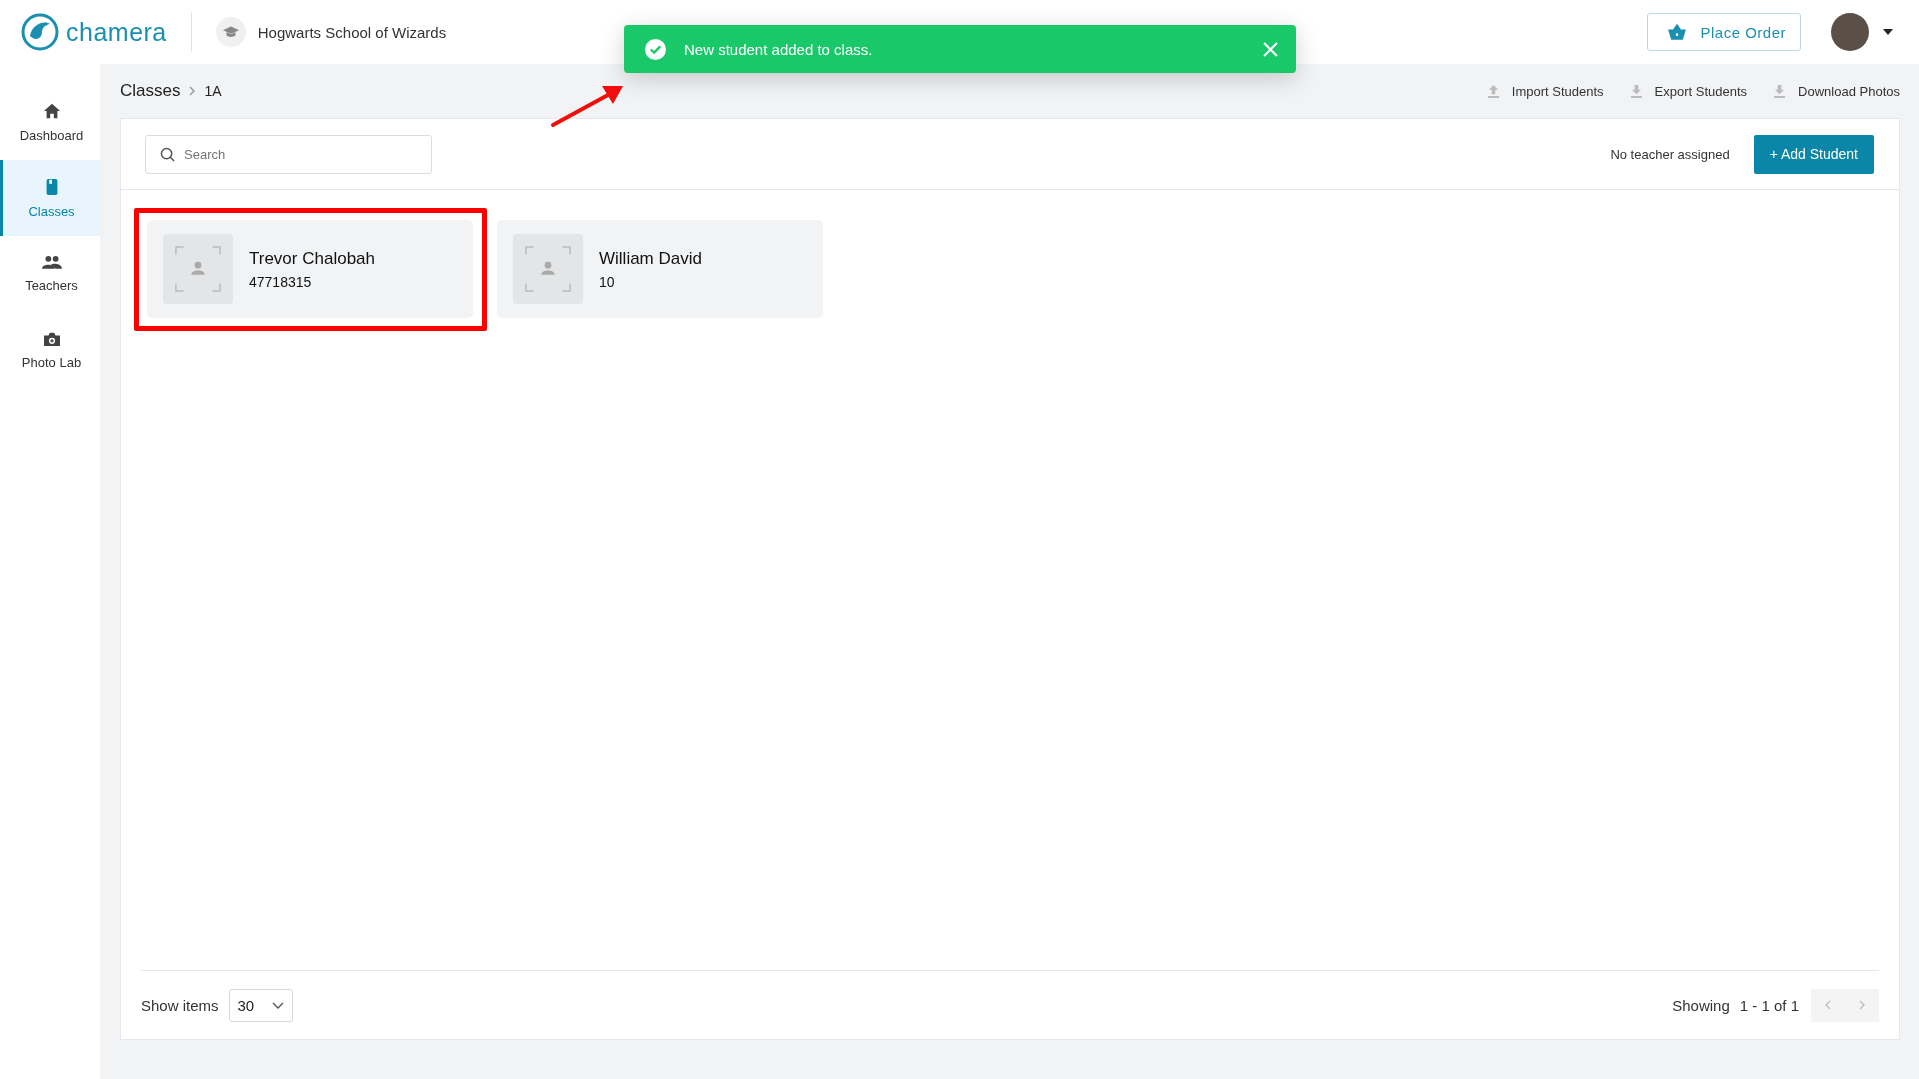 The height and width of the screenshot is (1079, 1919). What do you see at coordinates (260, 1005) in the screenshot?
I see `page-size-select: 30` at bounding box center [260, 1005].